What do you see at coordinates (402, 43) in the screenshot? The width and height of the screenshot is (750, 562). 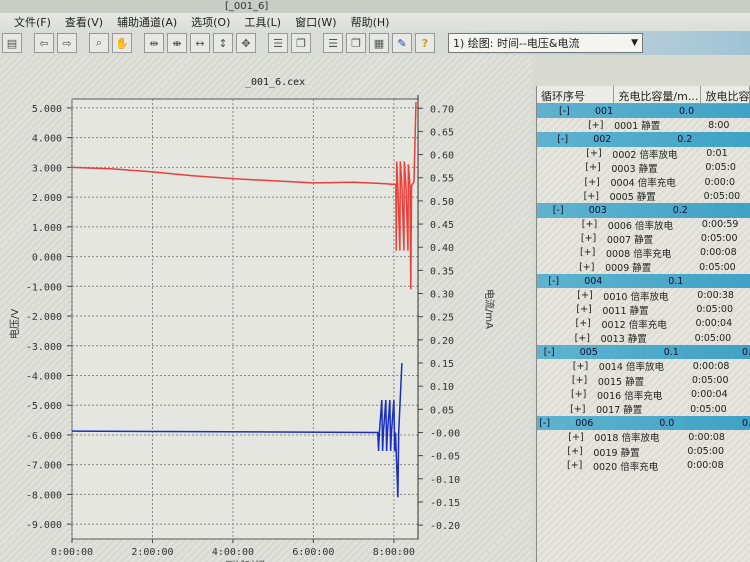 I see `edit-pen-icon: ✎` at bounding box center [402, 43].